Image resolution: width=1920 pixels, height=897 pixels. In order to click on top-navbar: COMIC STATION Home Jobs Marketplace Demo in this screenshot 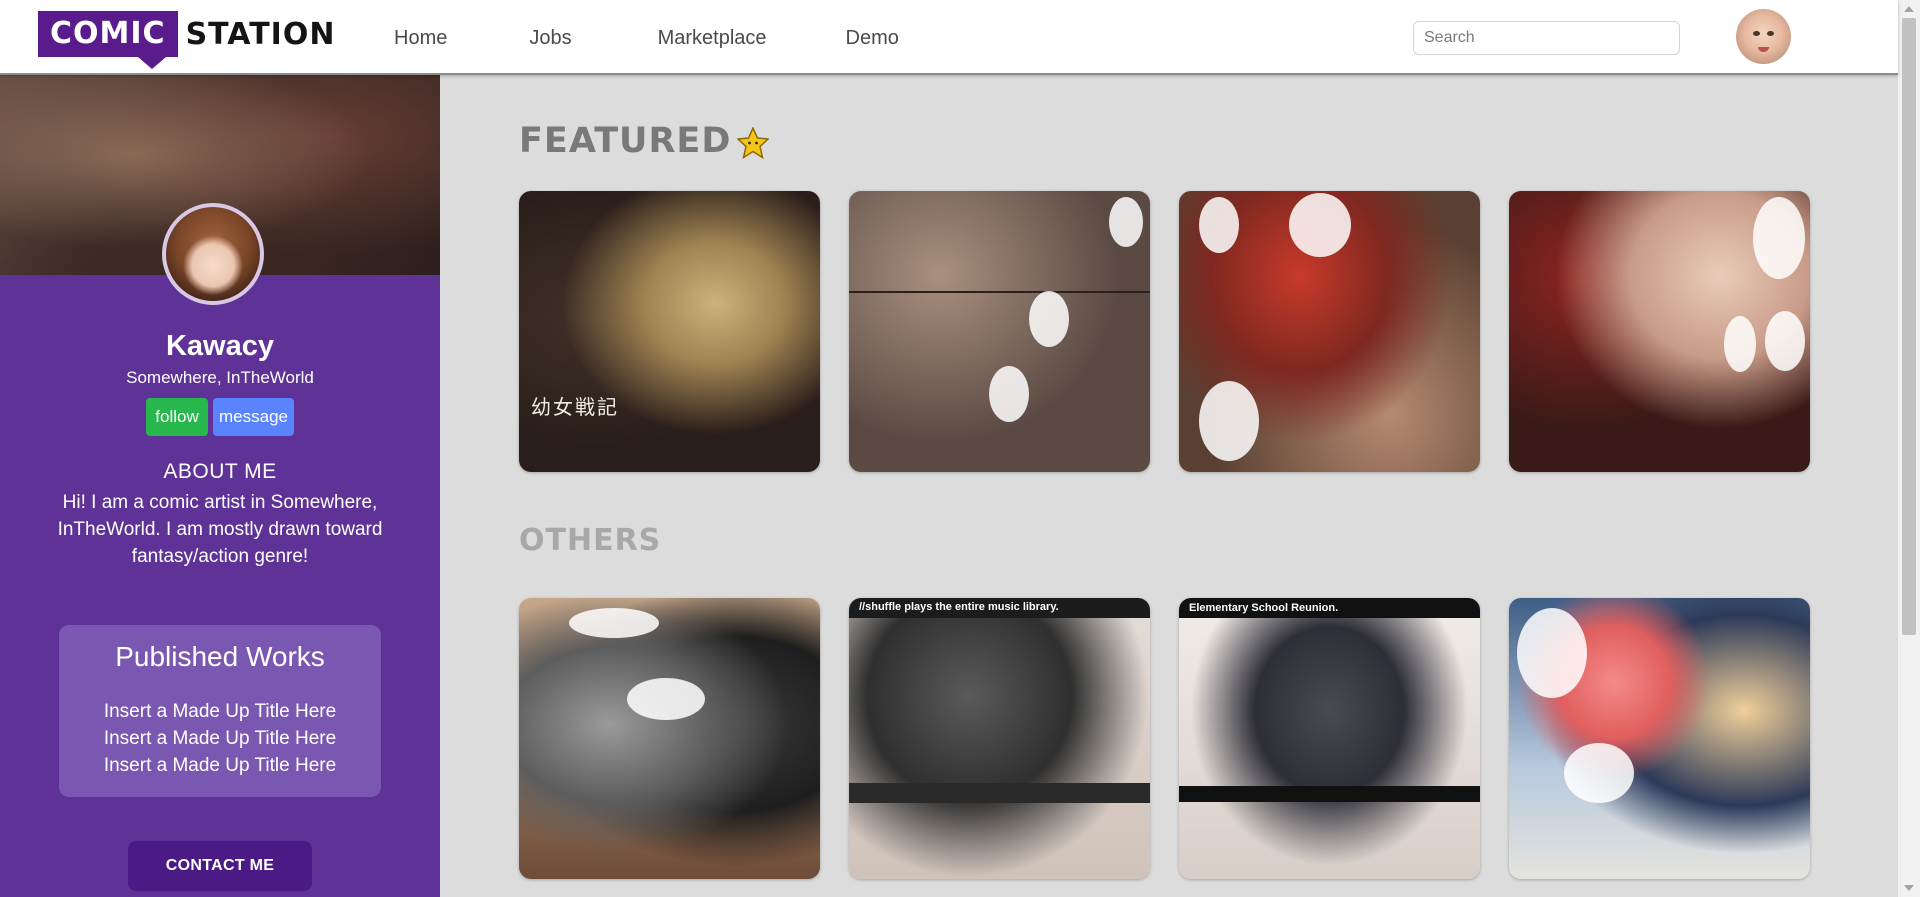, I will do `click(949, 37)`.